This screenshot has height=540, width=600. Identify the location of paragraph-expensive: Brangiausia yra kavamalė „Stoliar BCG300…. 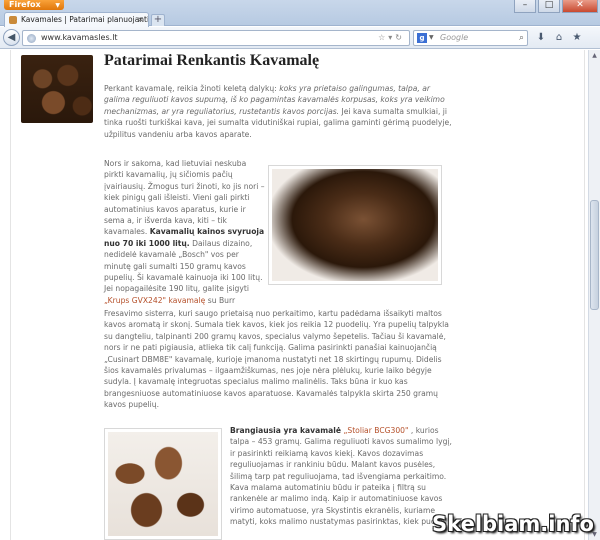
(342, 476).